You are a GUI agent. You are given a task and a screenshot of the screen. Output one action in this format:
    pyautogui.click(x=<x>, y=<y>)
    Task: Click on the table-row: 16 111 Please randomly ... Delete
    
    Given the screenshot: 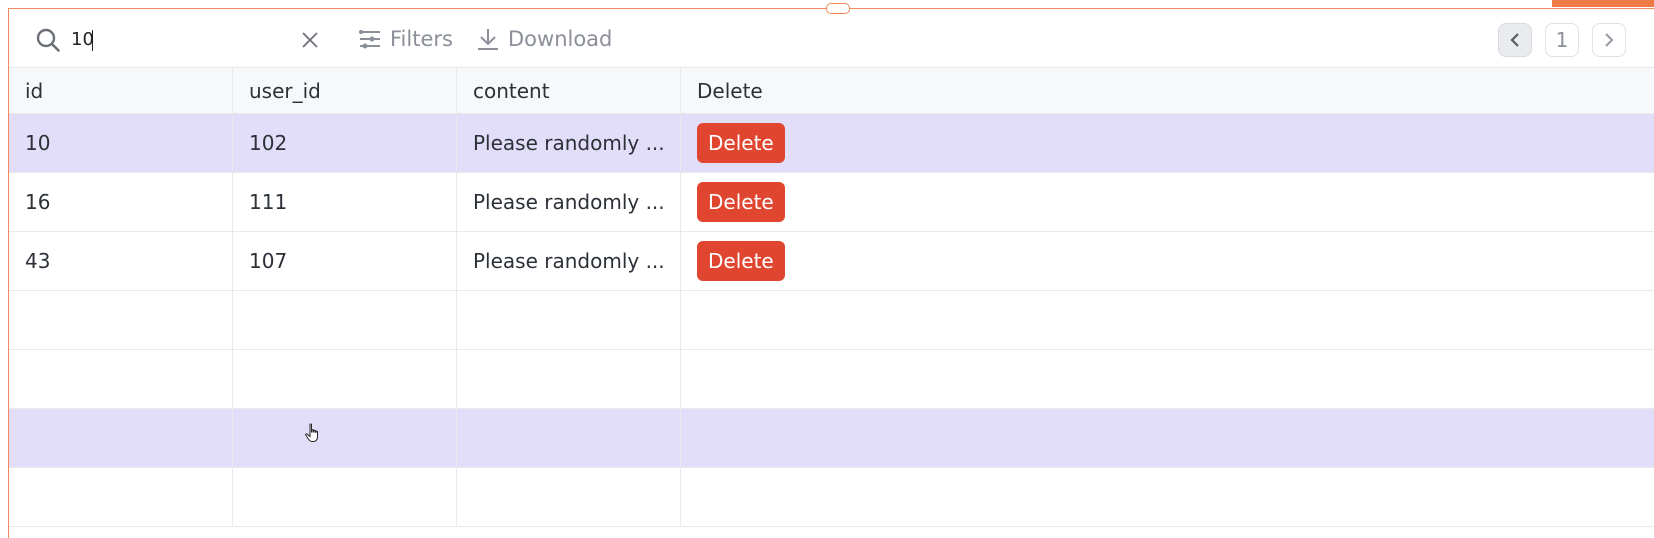 What is the action you would take?
    pyautogui.click(x=831, y=202)
    